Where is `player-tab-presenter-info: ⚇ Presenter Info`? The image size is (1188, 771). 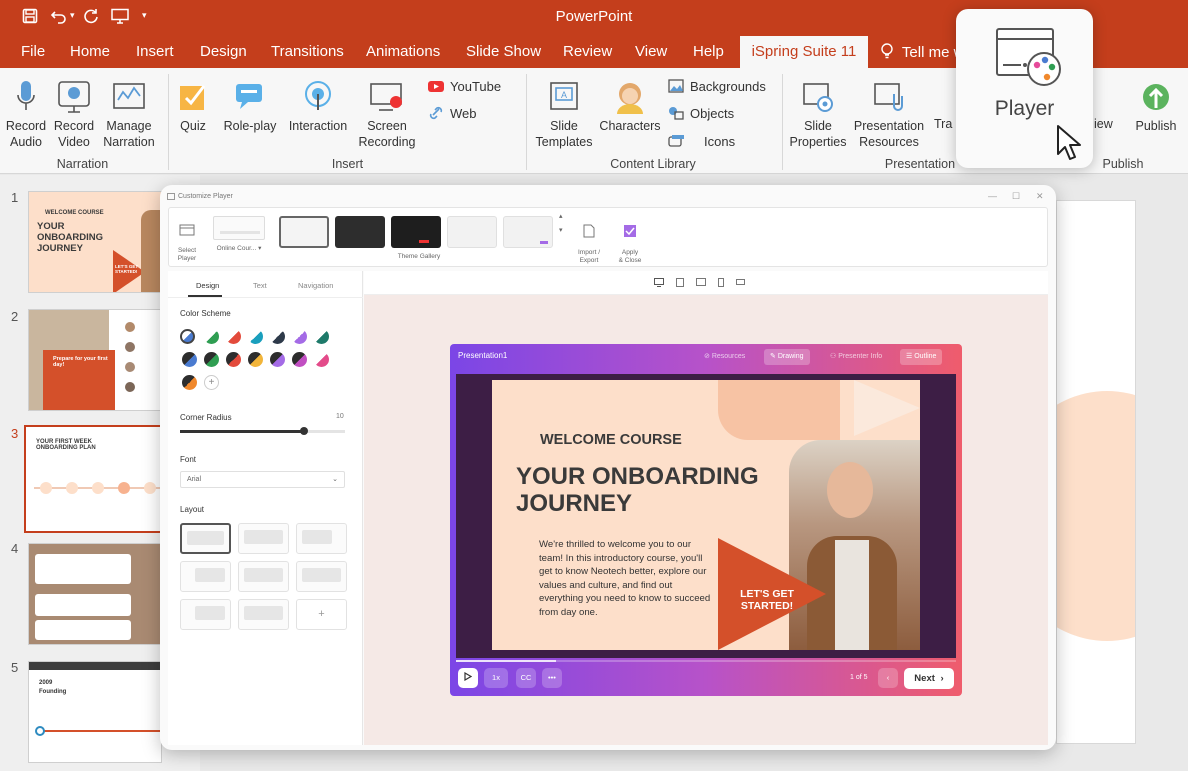 player-tab-presenter-info: ⚇ Presenter Info is located at coordinates (856, 357).